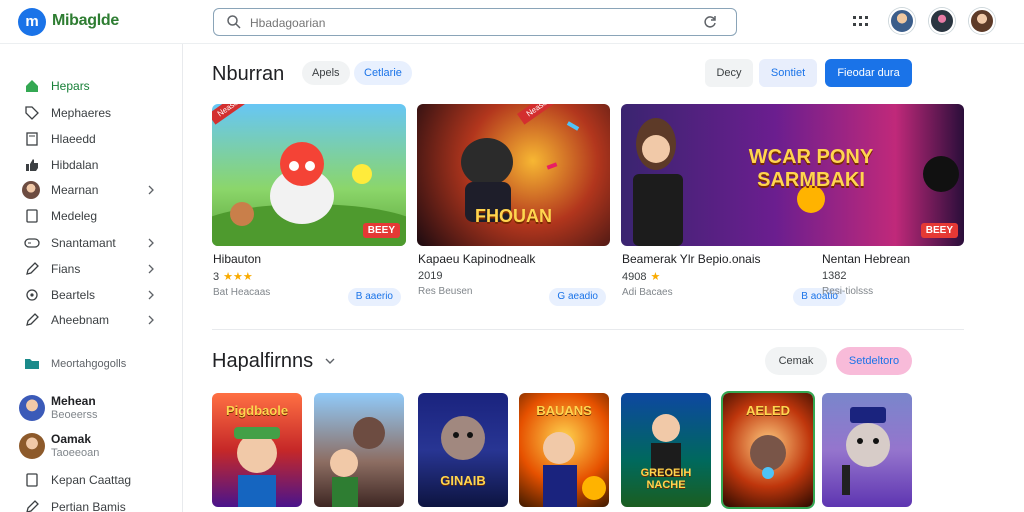 This screenshot has height=512, width=1024. What do you see at coordinates (74, 216) in the screenshot?
I see `sidebar-item-label: Medeleg` at bounding box center [74, 216].